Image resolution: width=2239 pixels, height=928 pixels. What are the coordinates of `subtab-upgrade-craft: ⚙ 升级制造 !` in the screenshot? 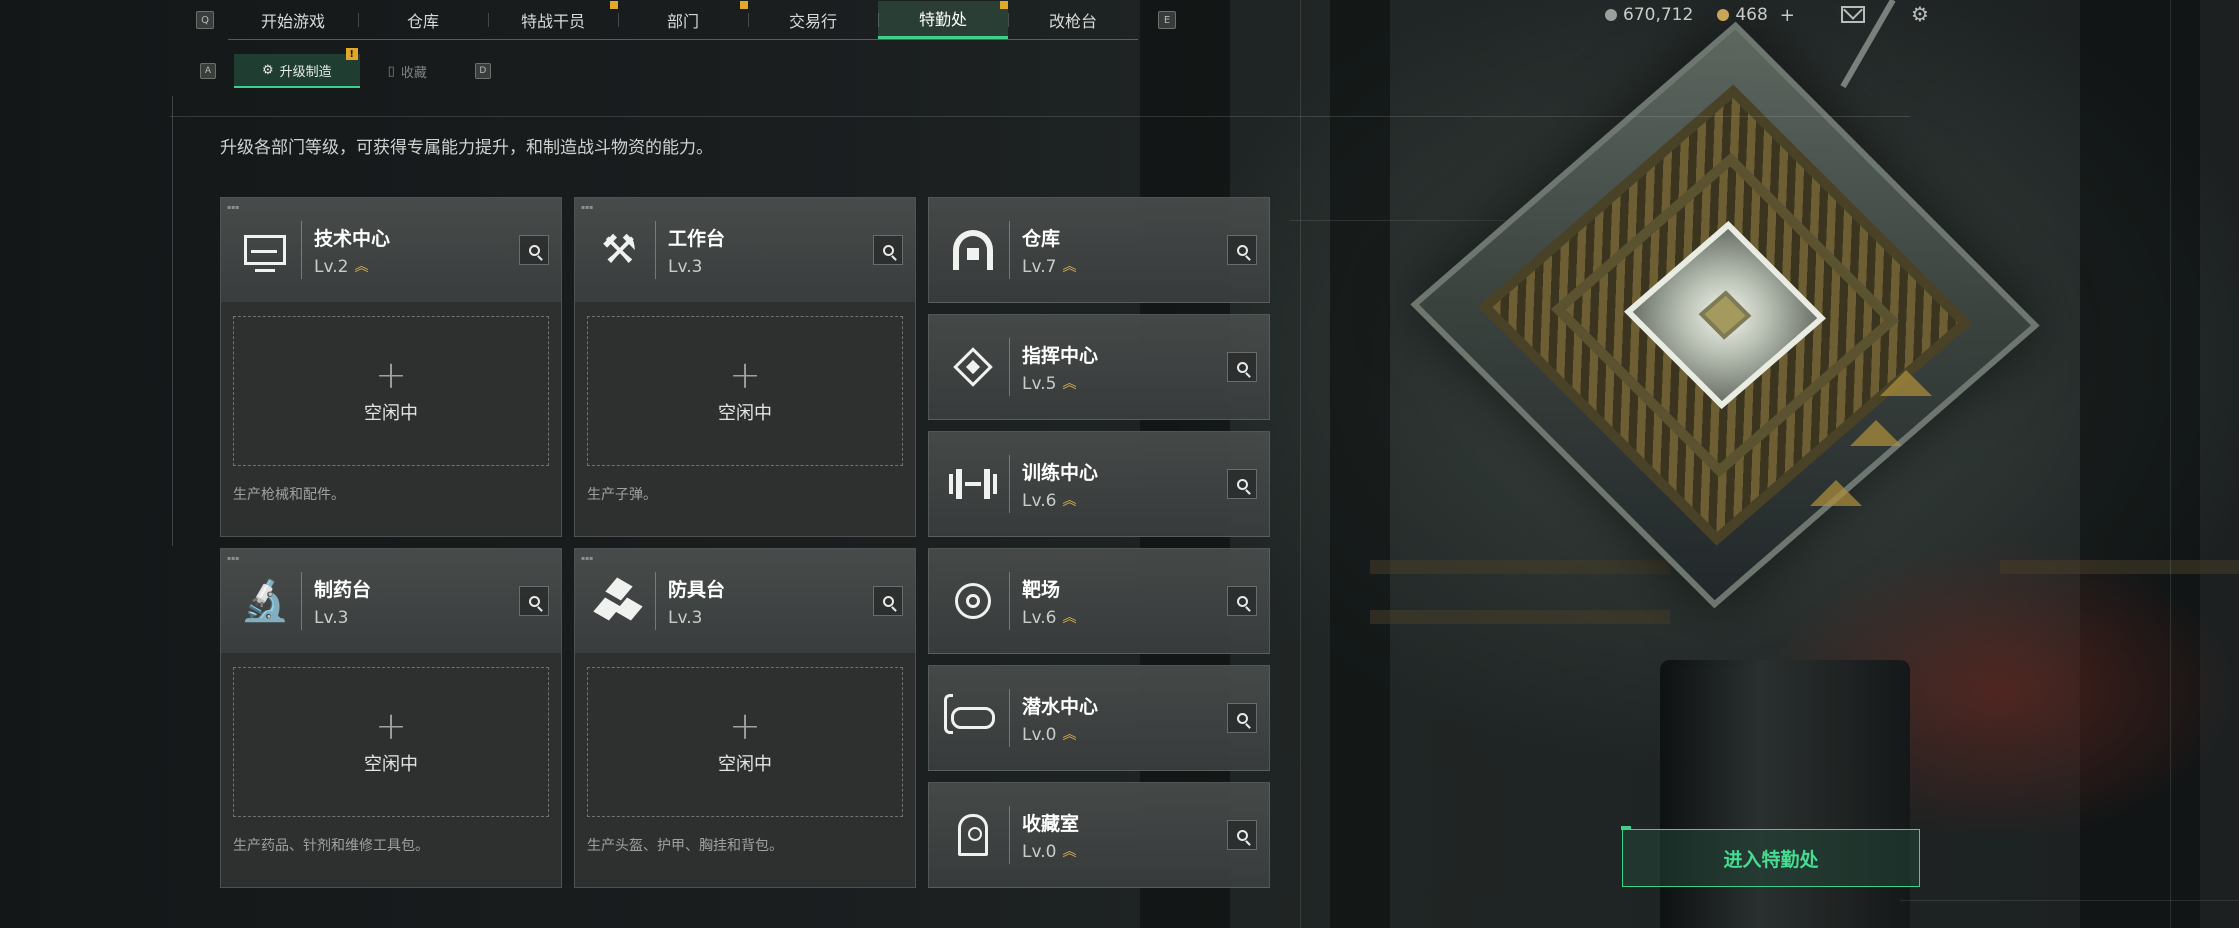 It's located at (297, 68).